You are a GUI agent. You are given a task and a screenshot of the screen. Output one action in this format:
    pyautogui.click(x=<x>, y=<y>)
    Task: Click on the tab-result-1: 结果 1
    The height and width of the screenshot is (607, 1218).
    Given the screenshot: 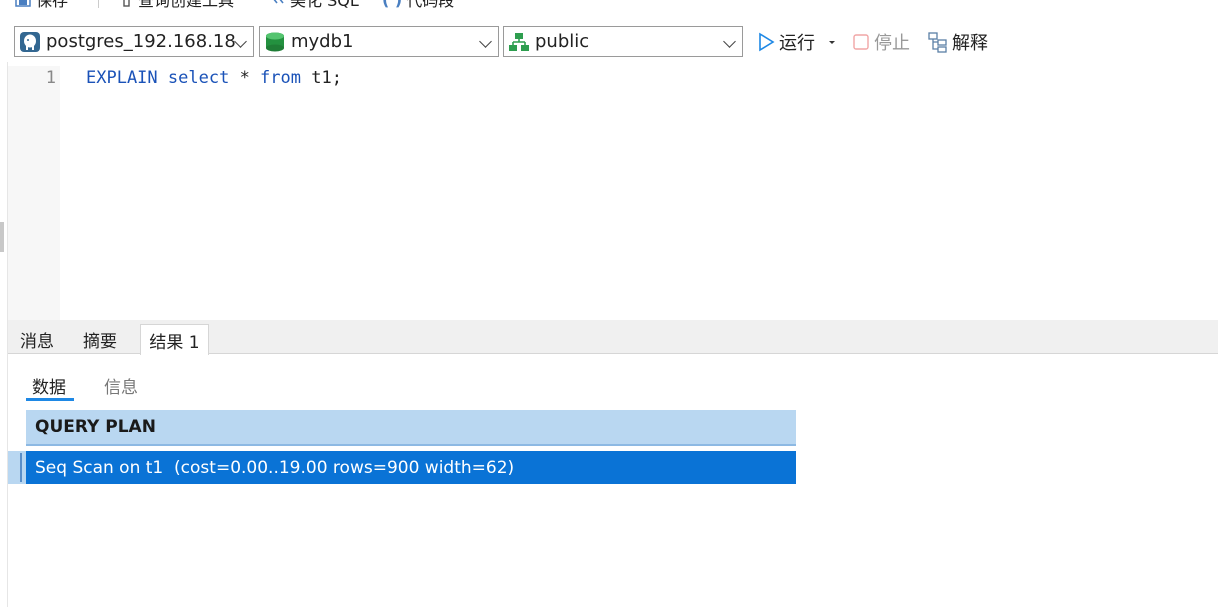 What is the action you would take?
    pyautogui.click(x=174, y=339)
    